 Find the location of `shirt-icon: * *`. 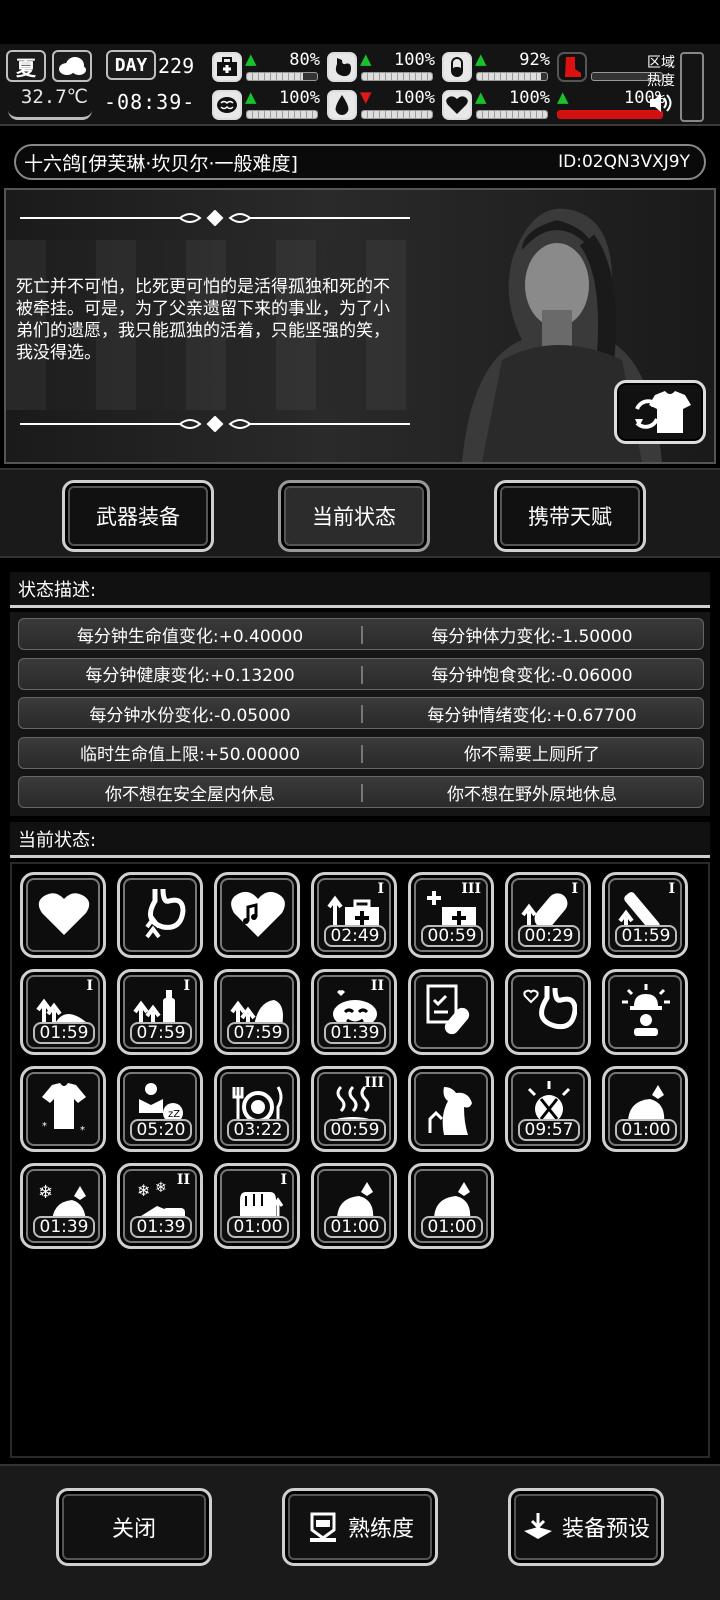

shirt-icon: * * is located at coordinates (64, 1109).